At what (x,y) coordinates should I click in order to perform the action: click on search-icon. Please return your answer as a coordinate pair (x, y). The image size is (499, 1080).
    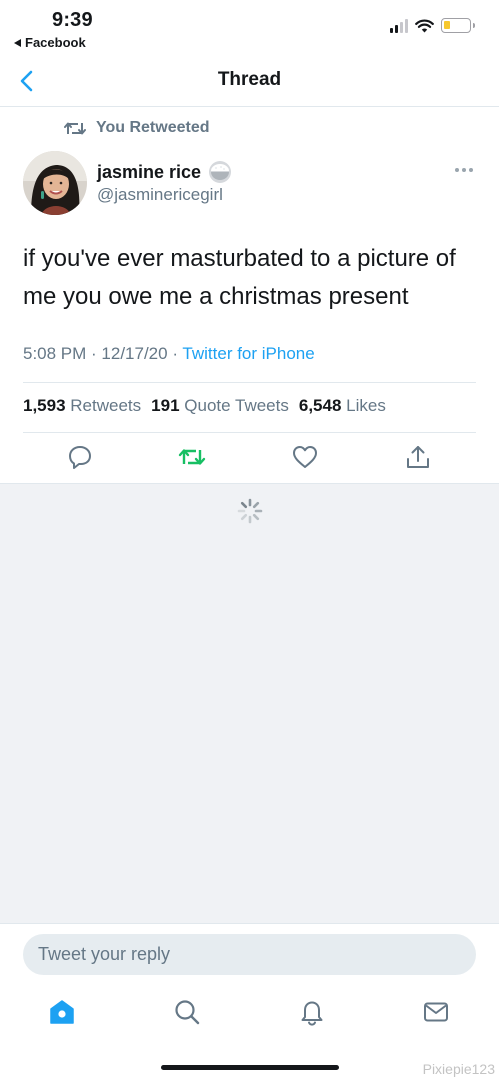
    Looking at the image, I should click on (187, 1012).